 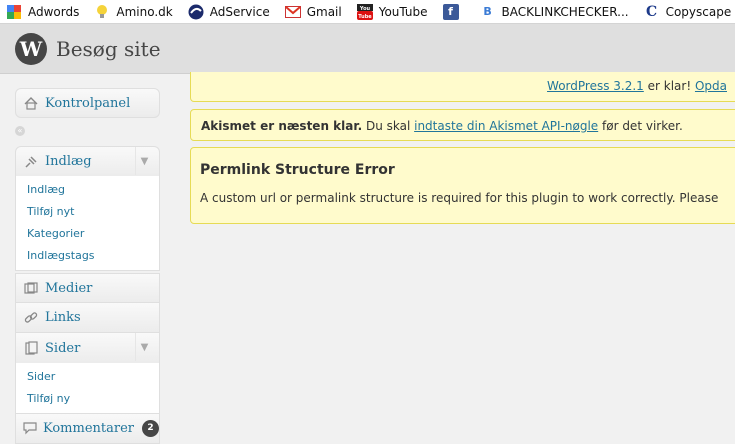 What do you see at coordinates (14, 12) in the screenshot?
I see `google-icon` at bounding box center [14, 12].